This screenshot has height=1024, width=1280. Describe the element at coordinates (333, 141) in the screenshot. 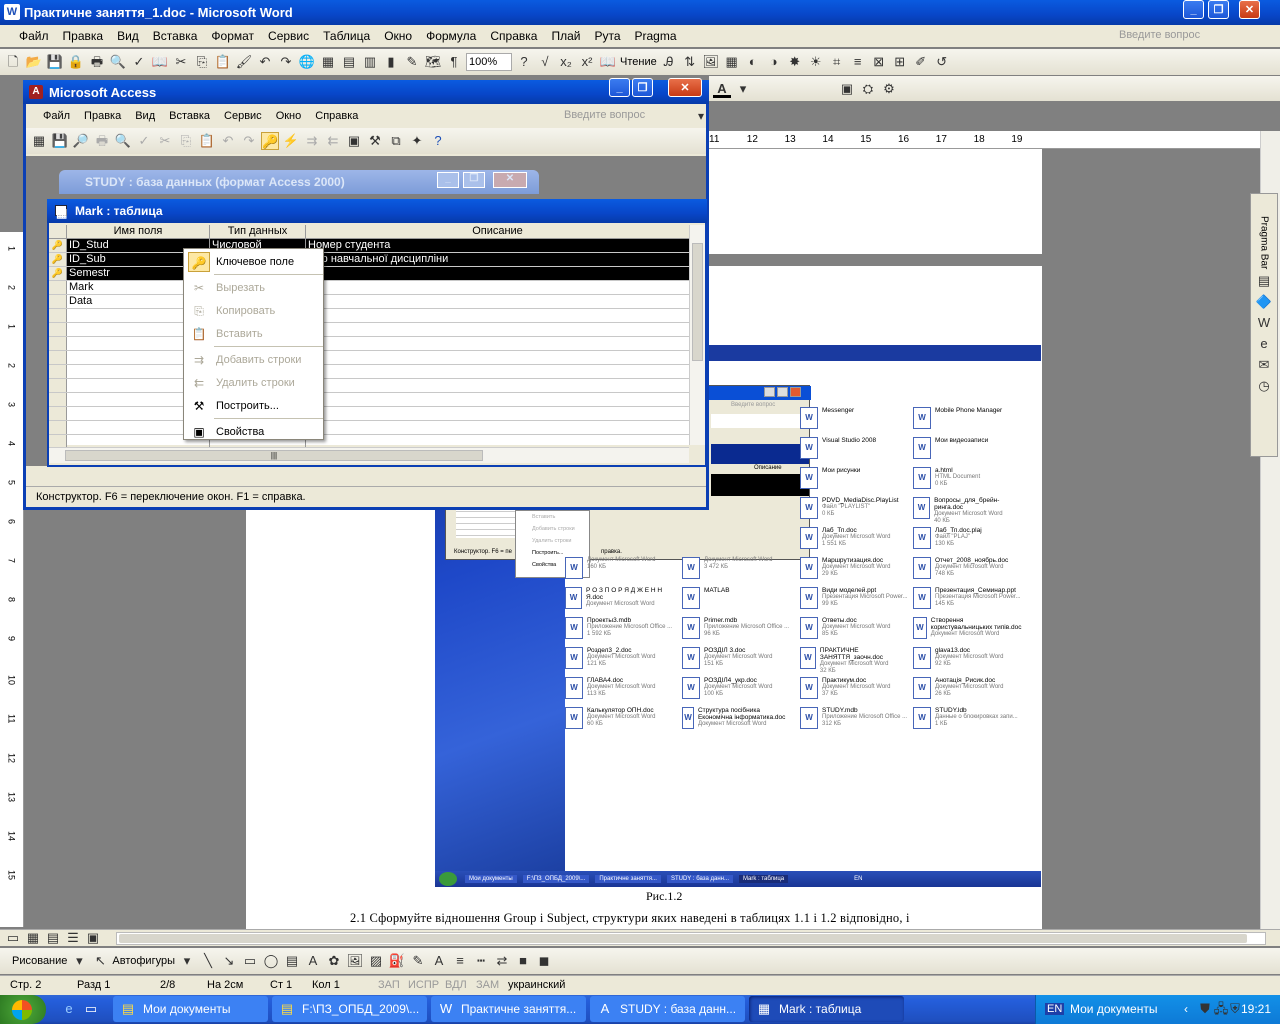

I see `access-delete-rows-icon: ⇇` at that location.